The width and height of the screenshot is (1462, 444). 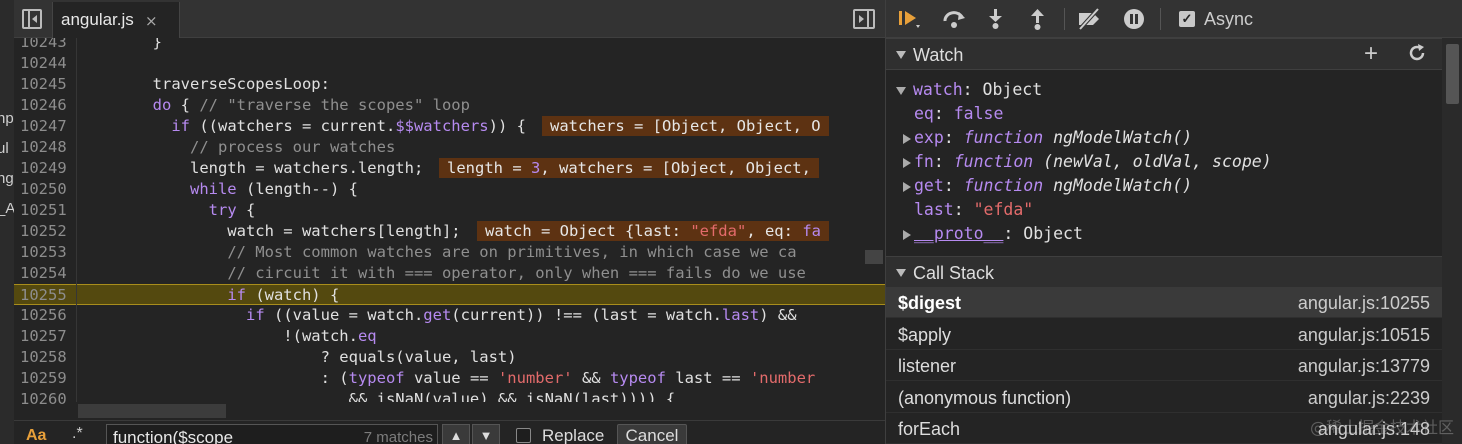 What do you see at coordinates (449, 147) in the screenshot?
I see `code-line: 10248 // process our watches` at bounding box center [449, 147].